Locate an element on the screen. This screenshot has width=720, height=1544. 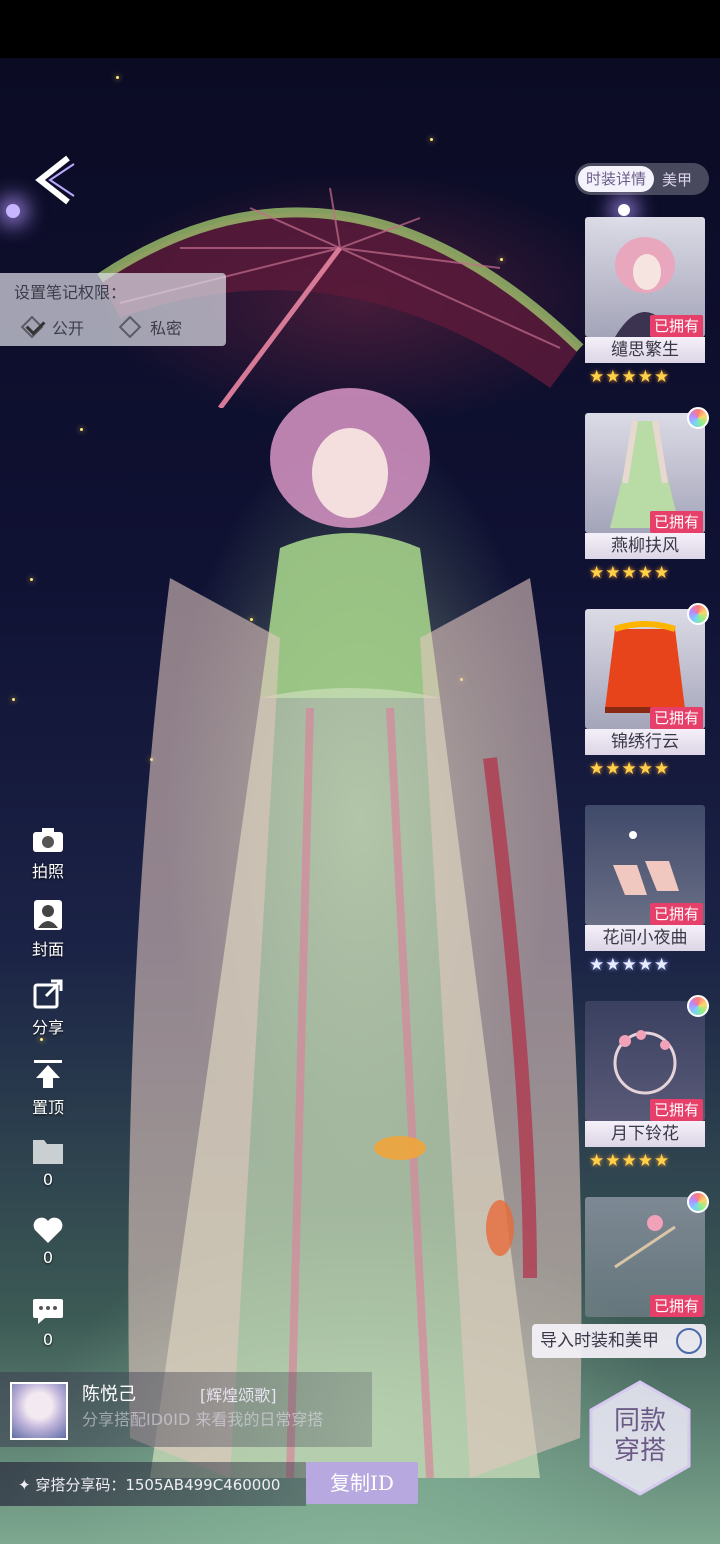
like-button: 0 is located at coordinates (48, 1241).